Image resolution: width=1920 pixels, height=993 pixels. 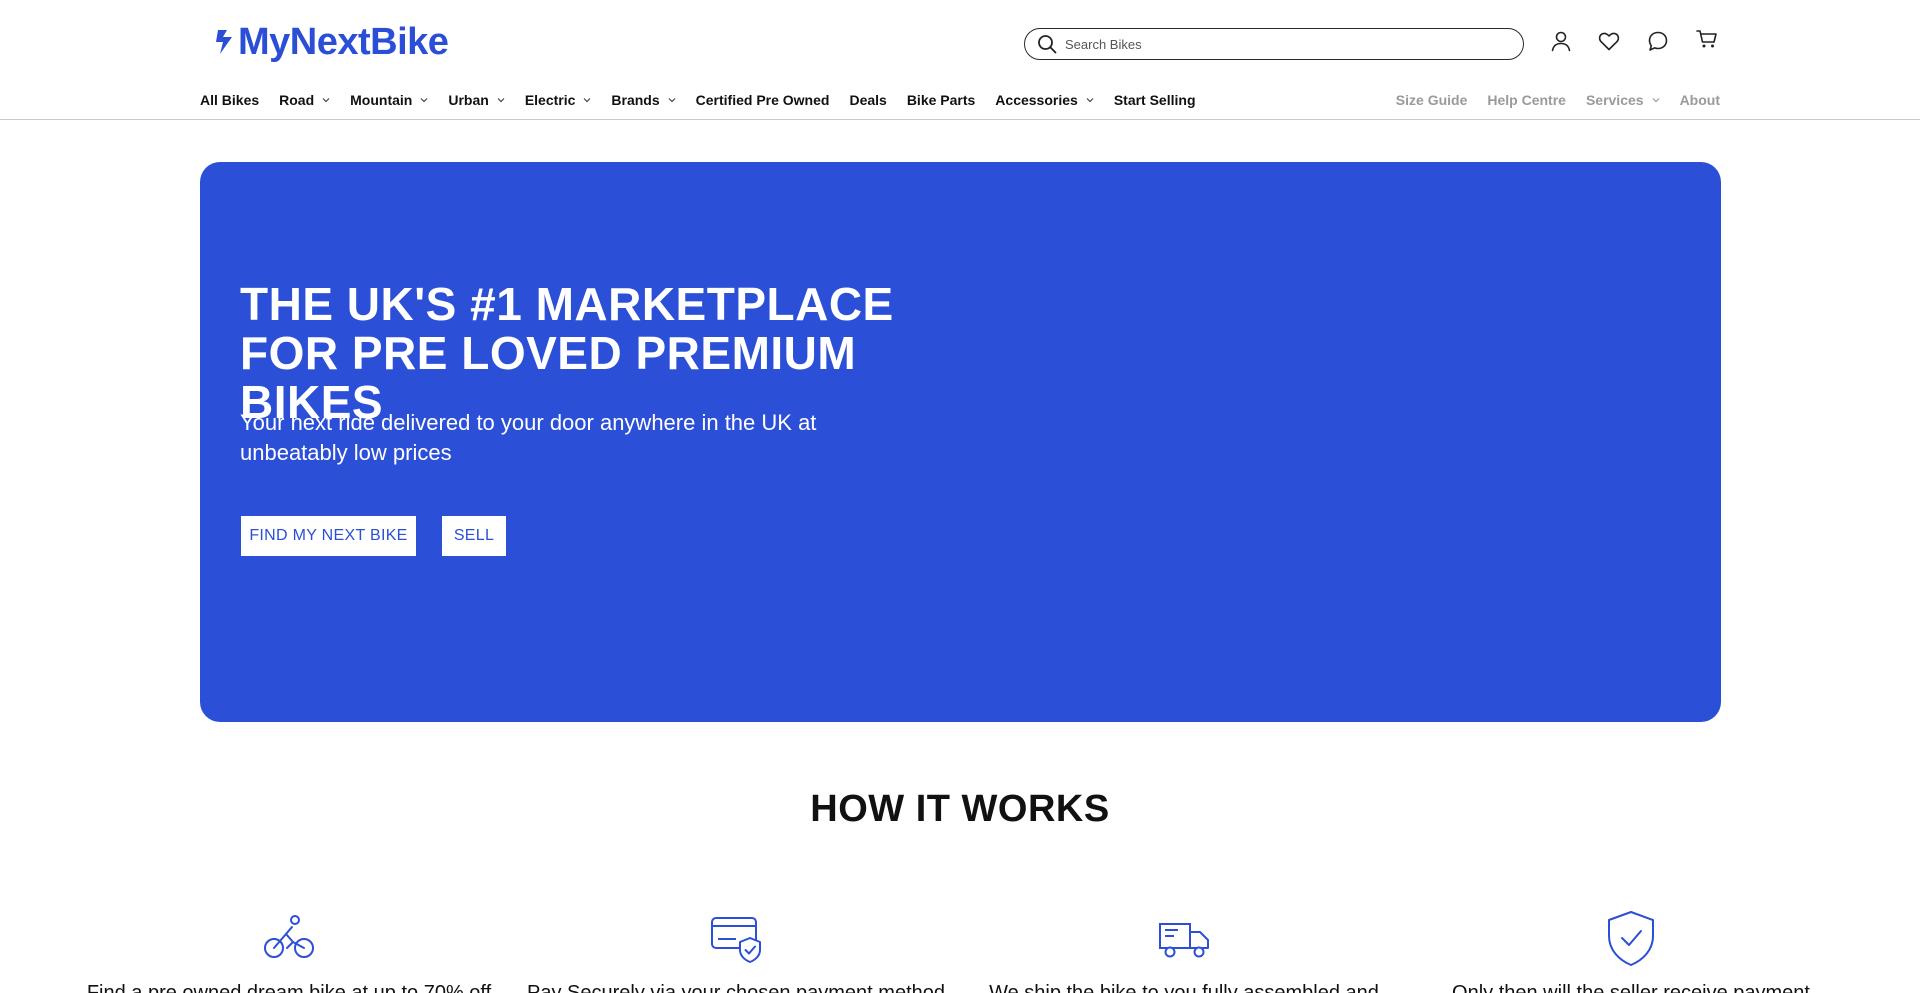 I want to click on nav-item-all-bikes: All Bikes, so click(x=229, y=100).